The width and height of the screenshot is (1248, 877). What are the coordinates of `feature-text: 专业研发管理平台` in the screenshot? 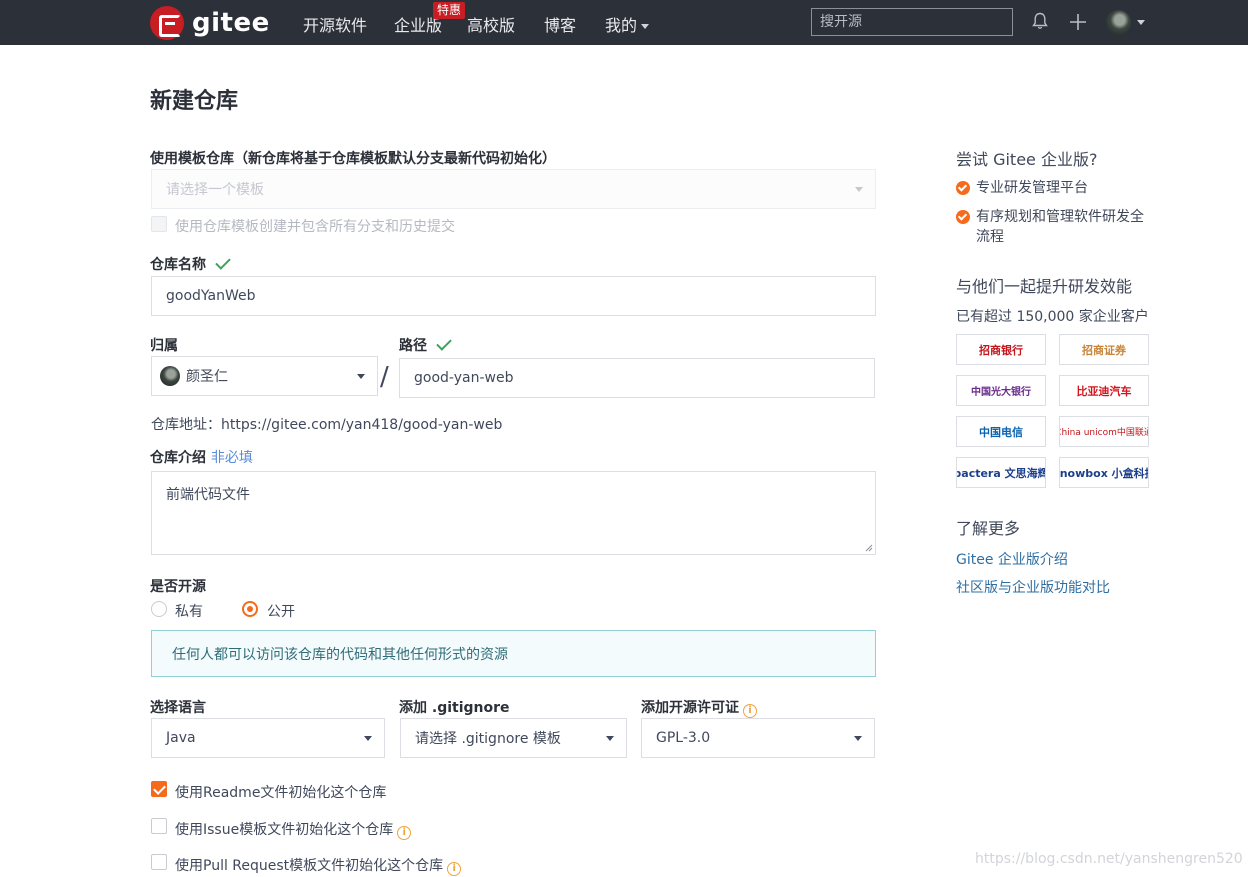 It's located at (1032, 188).